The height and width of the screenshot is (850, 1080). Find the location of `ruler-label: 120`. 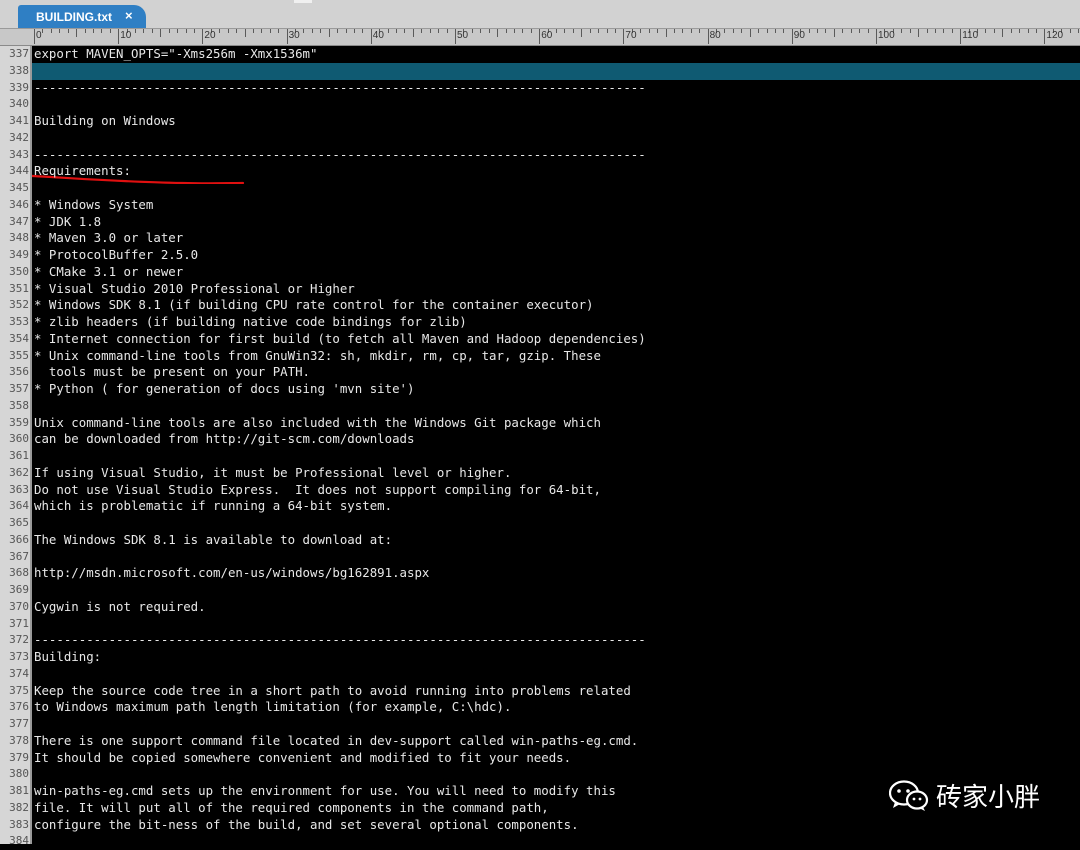

ruler-label: 120 is located at coordinates (1055, 35).